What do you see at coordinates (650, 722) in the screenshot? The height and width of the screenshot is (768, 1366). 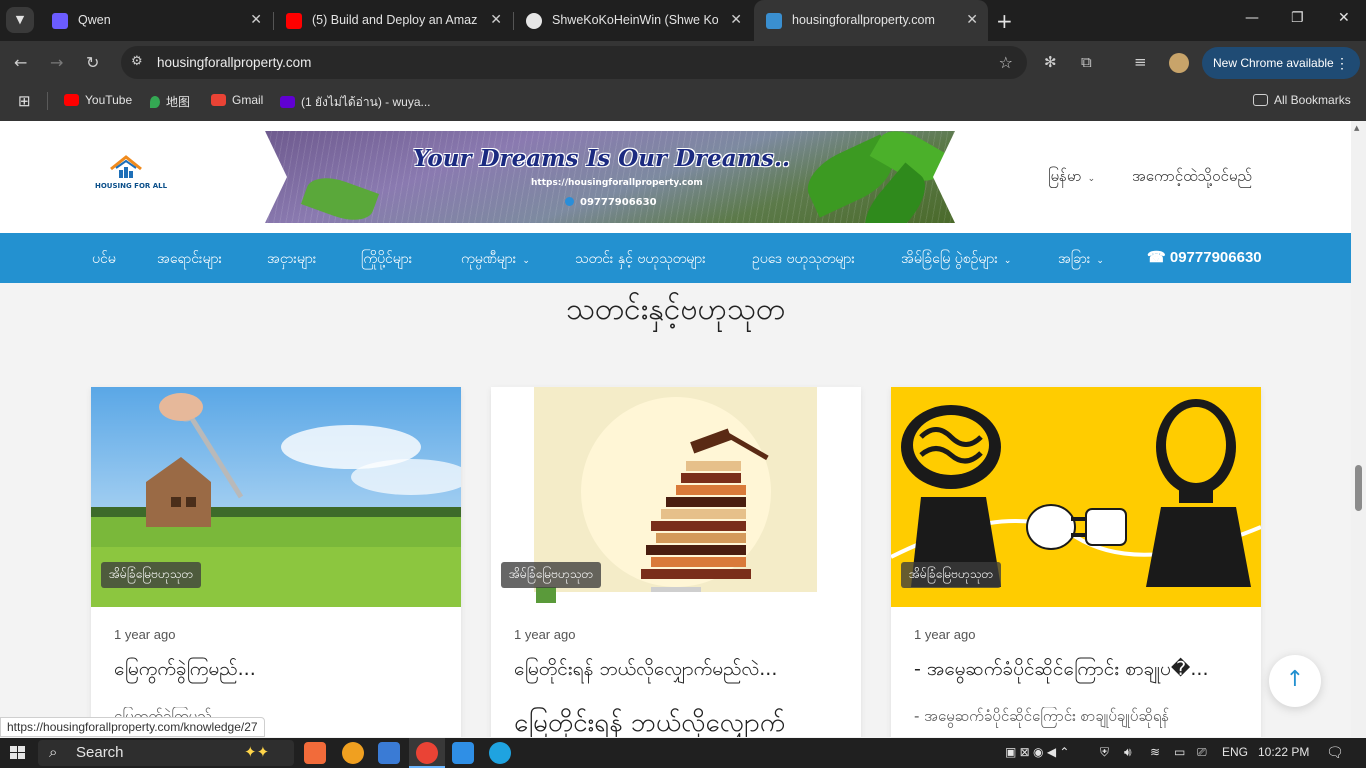 I see `card-excerpt: မြေတိုင်းရန် ဘယ်လိုလျှောက်` at bounding box center [650, 722].